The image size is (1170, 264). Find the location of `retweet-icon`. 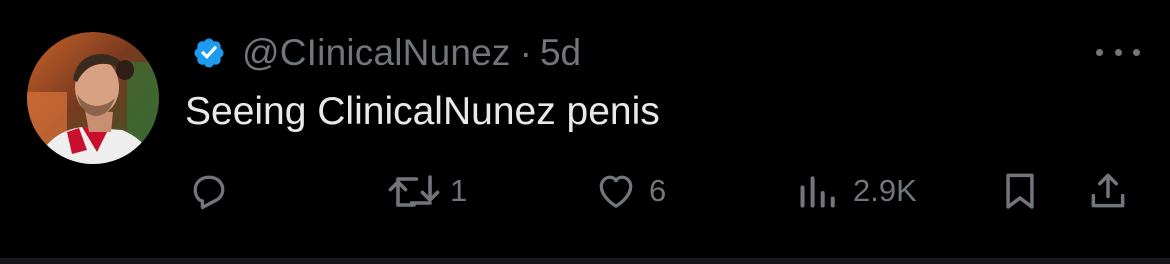

retweet-icon is located at coordinates (414, 191).